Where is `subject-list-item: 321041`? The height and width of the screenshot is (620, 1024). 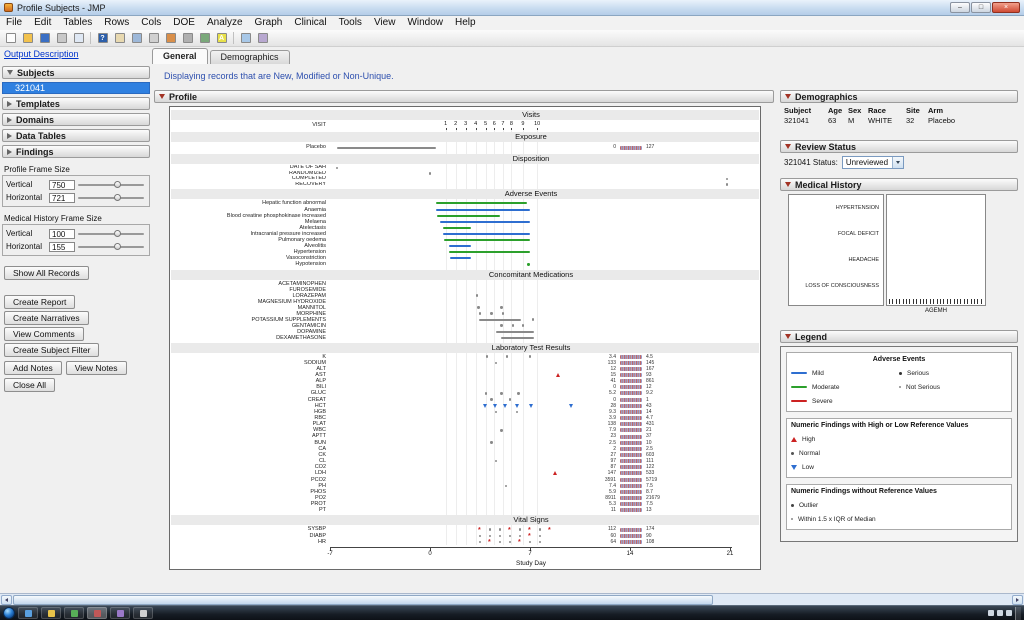
subject-list-item: 321041 is located at coordinates (76, 88).